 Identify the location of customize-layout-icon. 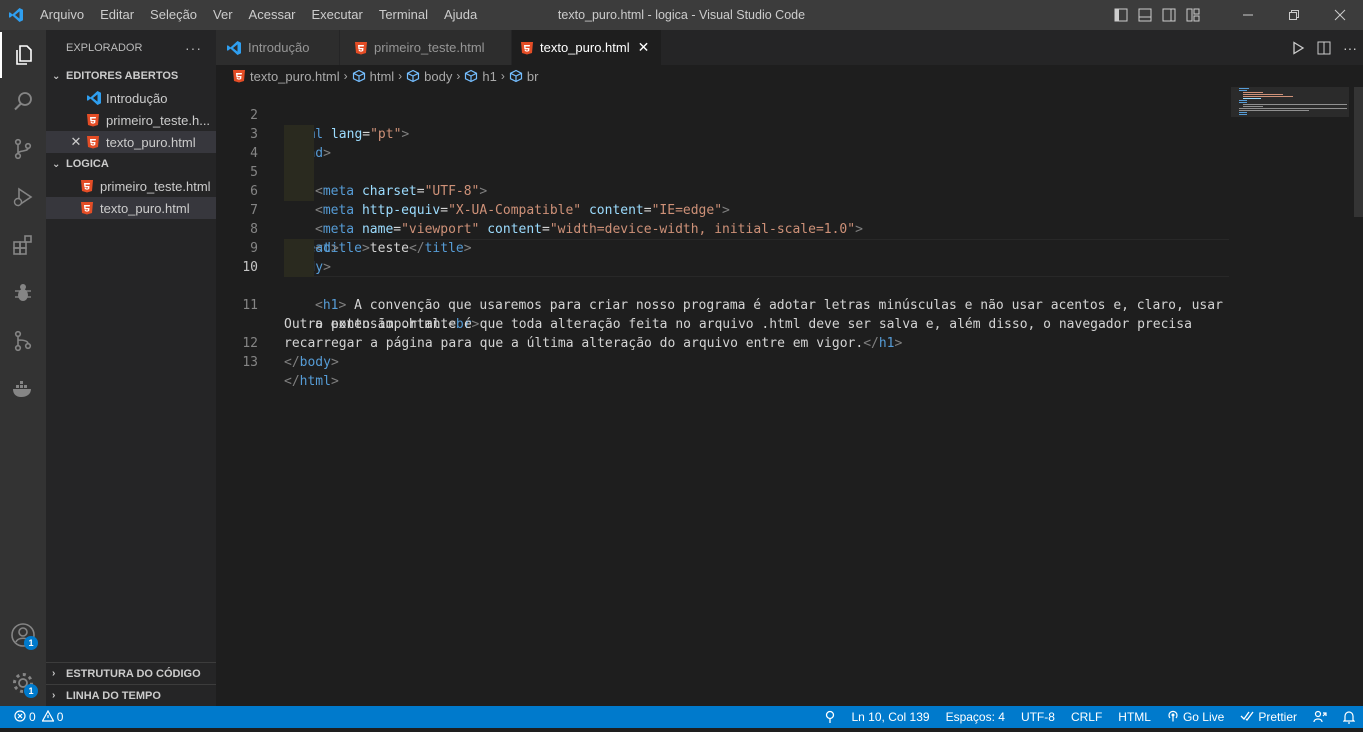
(1193, 15).